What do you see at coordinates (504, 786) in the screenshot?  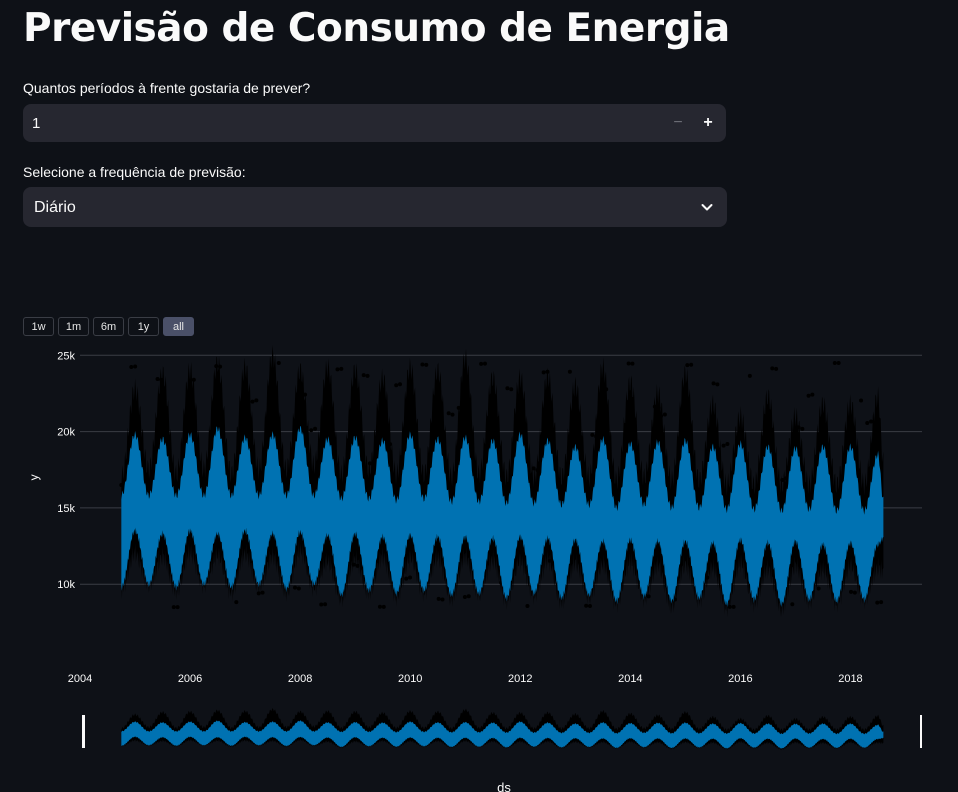 I see `x-axis-title: ds` at bounding box center [504, 786].